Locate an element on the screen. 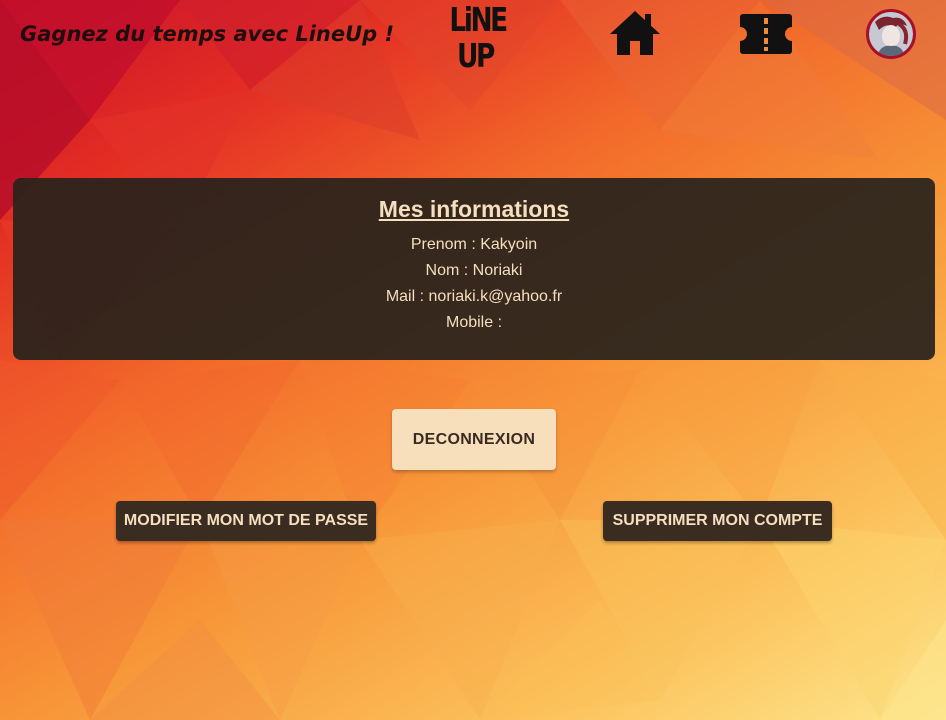 The width and height of the screenshot is (946, 720). info-row-mail: Mail : noriaki.k@yahoo.fr is located at coordinates (474, 296).